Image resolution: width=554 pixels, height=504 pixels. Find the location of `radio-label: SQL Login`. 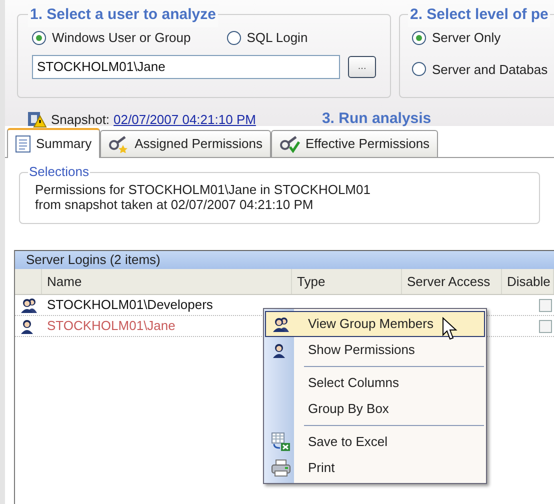

radio-label: SQL Login is located at coordinates (277, 38).